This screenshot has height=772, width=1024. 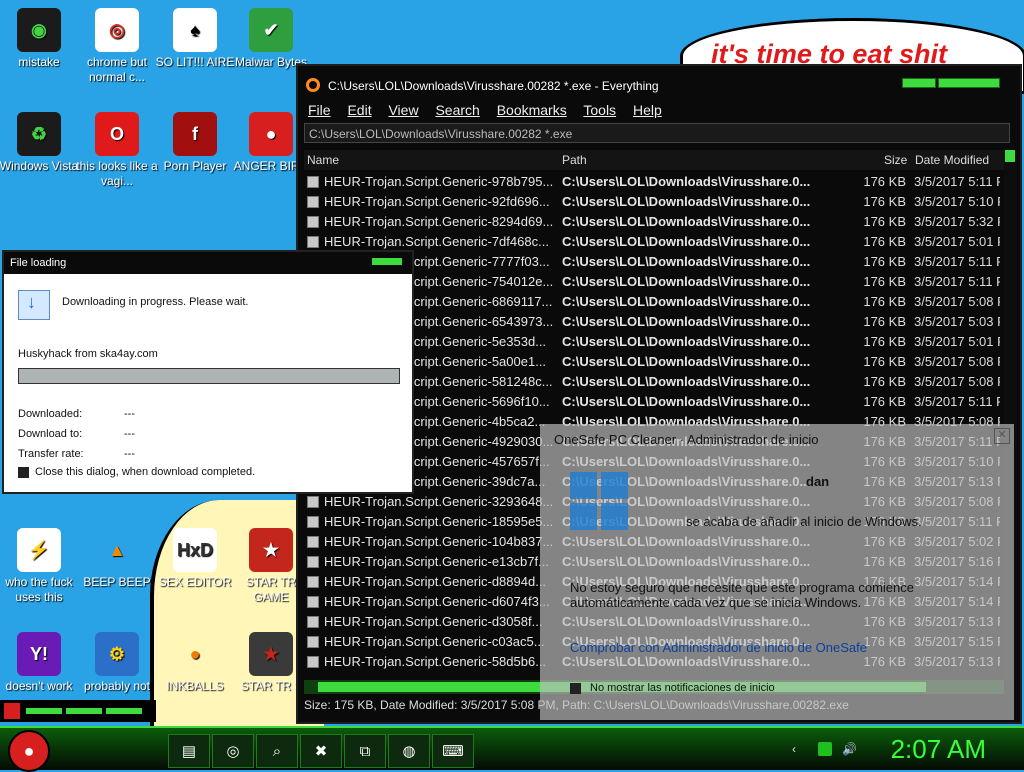 I want to click on star-trek-icon: ★, so click(x=271, y=654).